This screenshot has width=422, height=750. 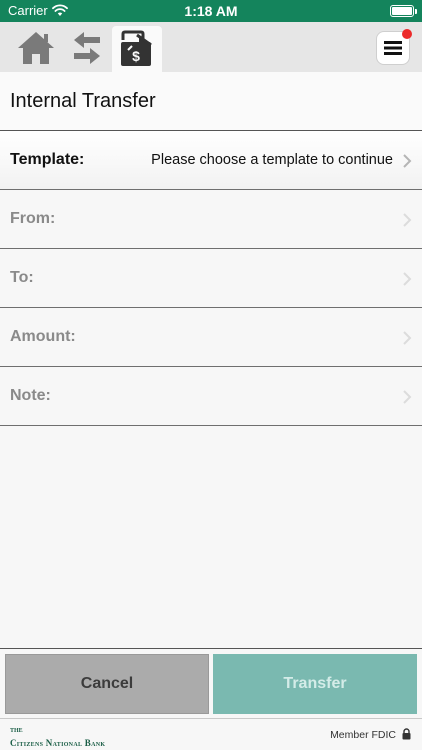 I want to click on template-value: Please choose a template to continue, so click(x=272, y=160).